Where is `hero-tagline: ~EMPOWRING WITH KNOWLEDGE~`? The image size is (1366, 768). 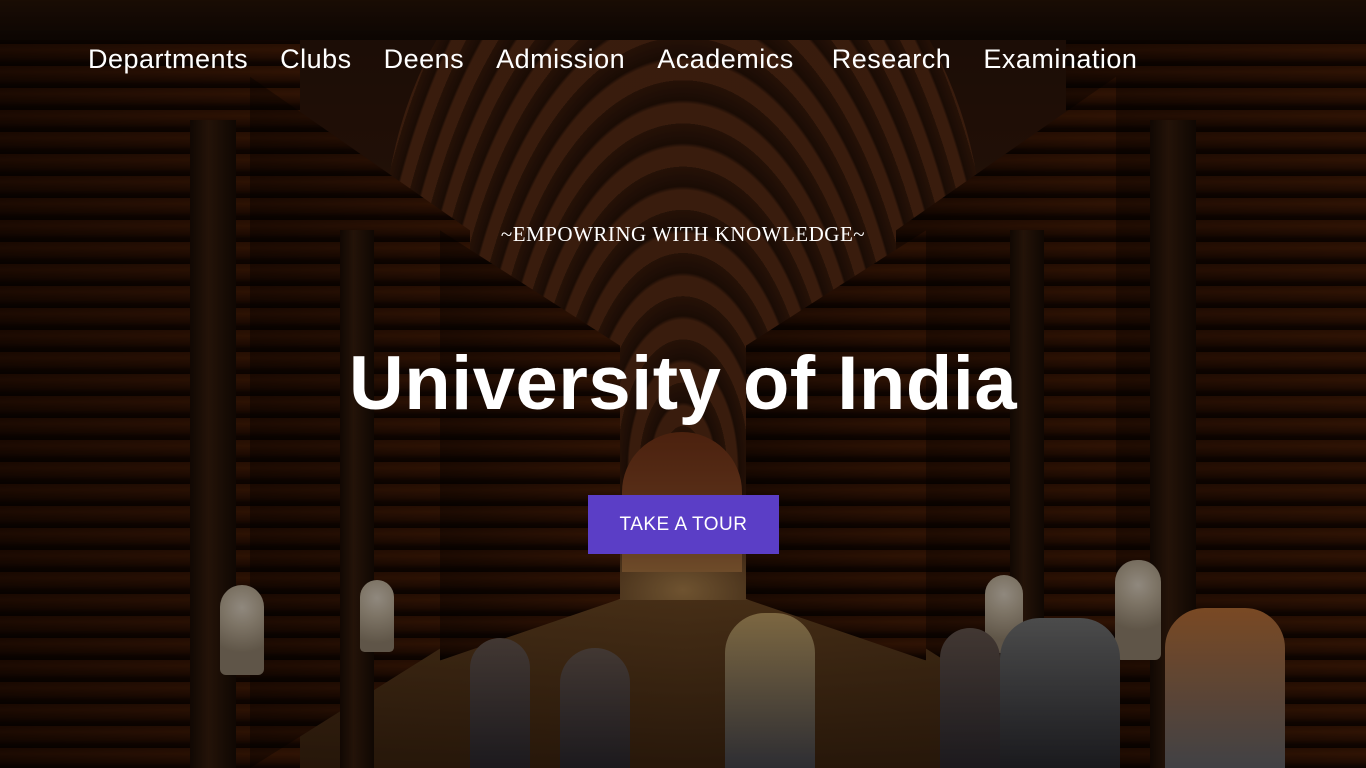
hero-tagline: ~EMPOWRING WITH KNOWLEDGE~ is located at coordinates (683, 234).